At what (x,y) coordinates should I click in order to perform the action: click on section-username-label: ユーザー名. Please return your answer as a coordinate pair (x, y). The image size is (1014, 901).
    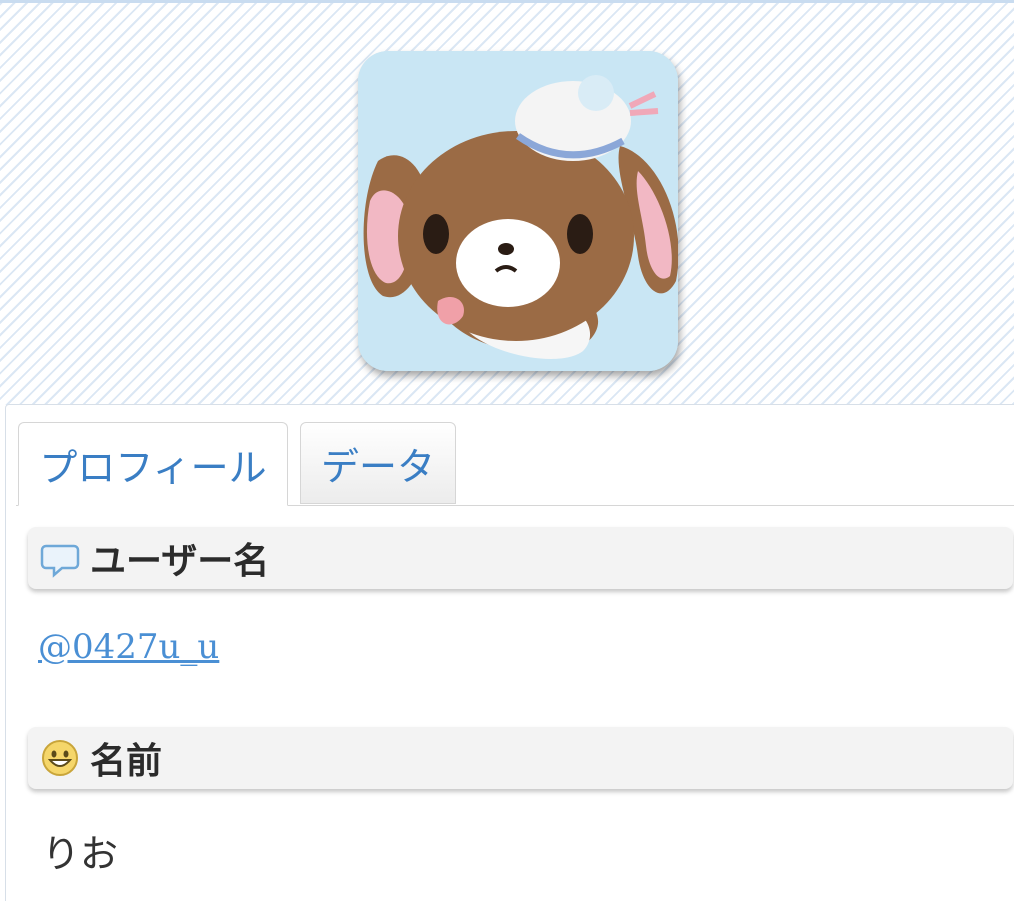
    Looking at the image, I should click on (180, 561).